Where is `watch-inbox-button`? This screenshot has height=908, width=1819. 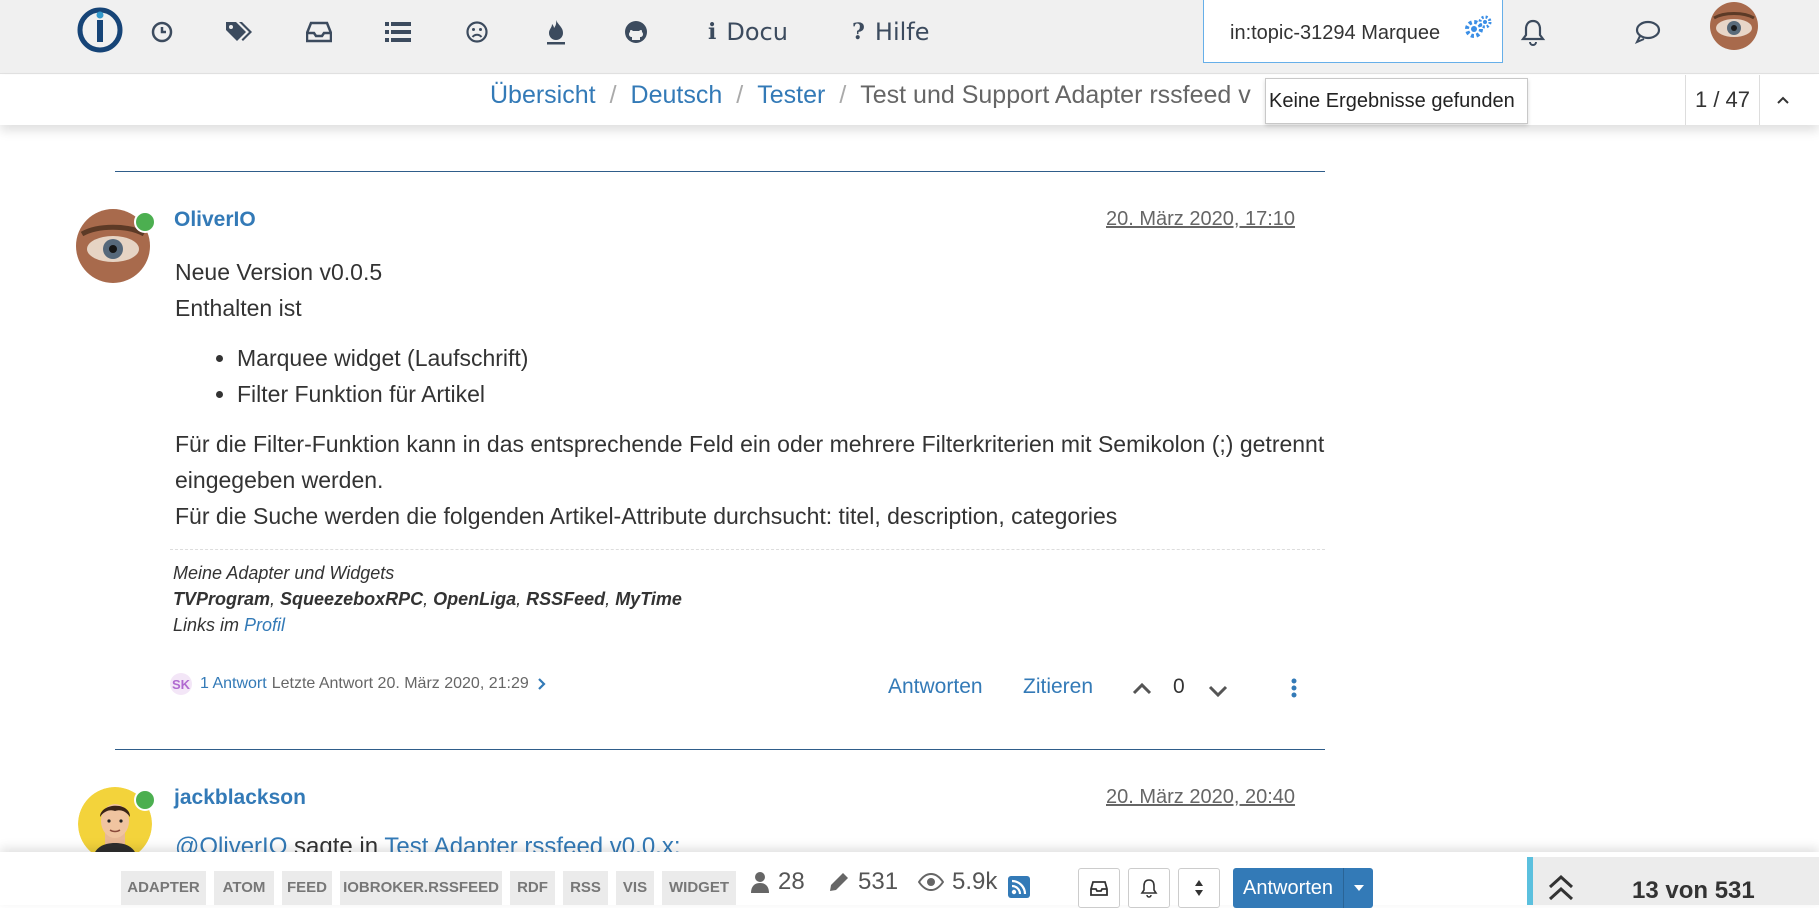 watch-inbox-button is located at coordinates (1099, 888).